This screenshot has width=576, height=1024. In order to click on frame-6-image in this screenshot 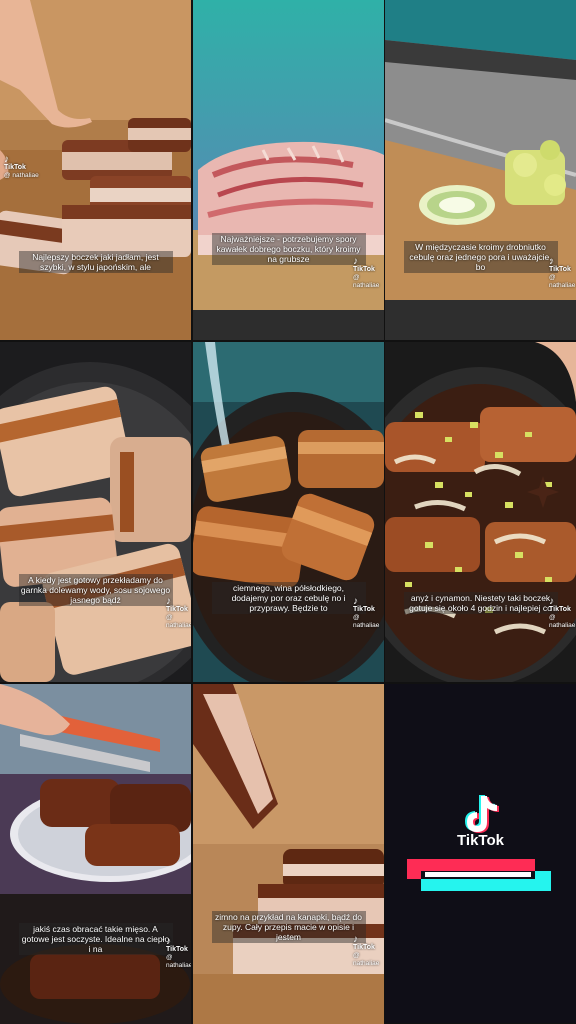, I will do `click(480, 512)`.